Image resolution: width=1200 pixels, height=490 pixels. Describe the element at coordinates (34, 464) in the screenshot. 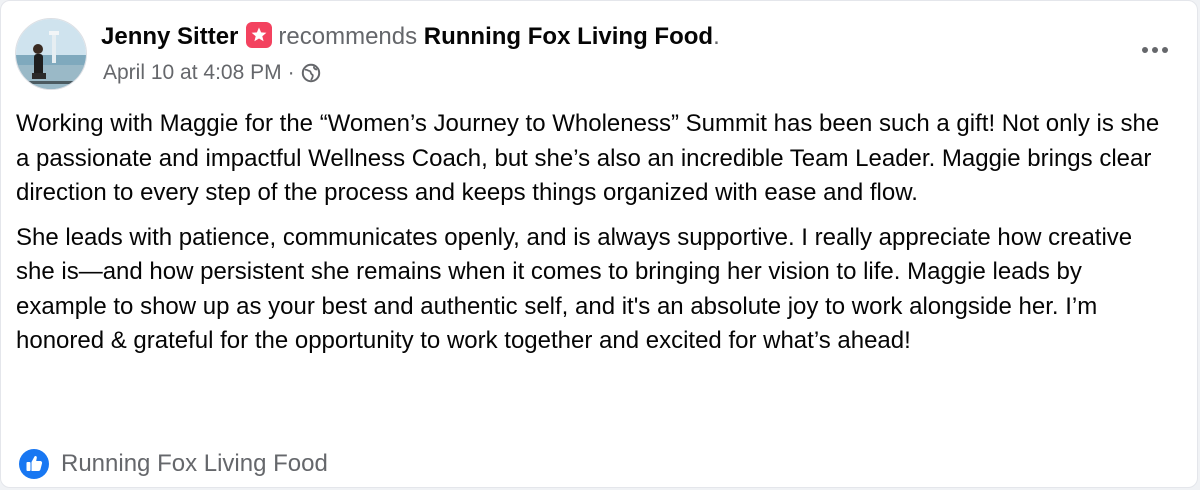

I see `like-icon` at that location.